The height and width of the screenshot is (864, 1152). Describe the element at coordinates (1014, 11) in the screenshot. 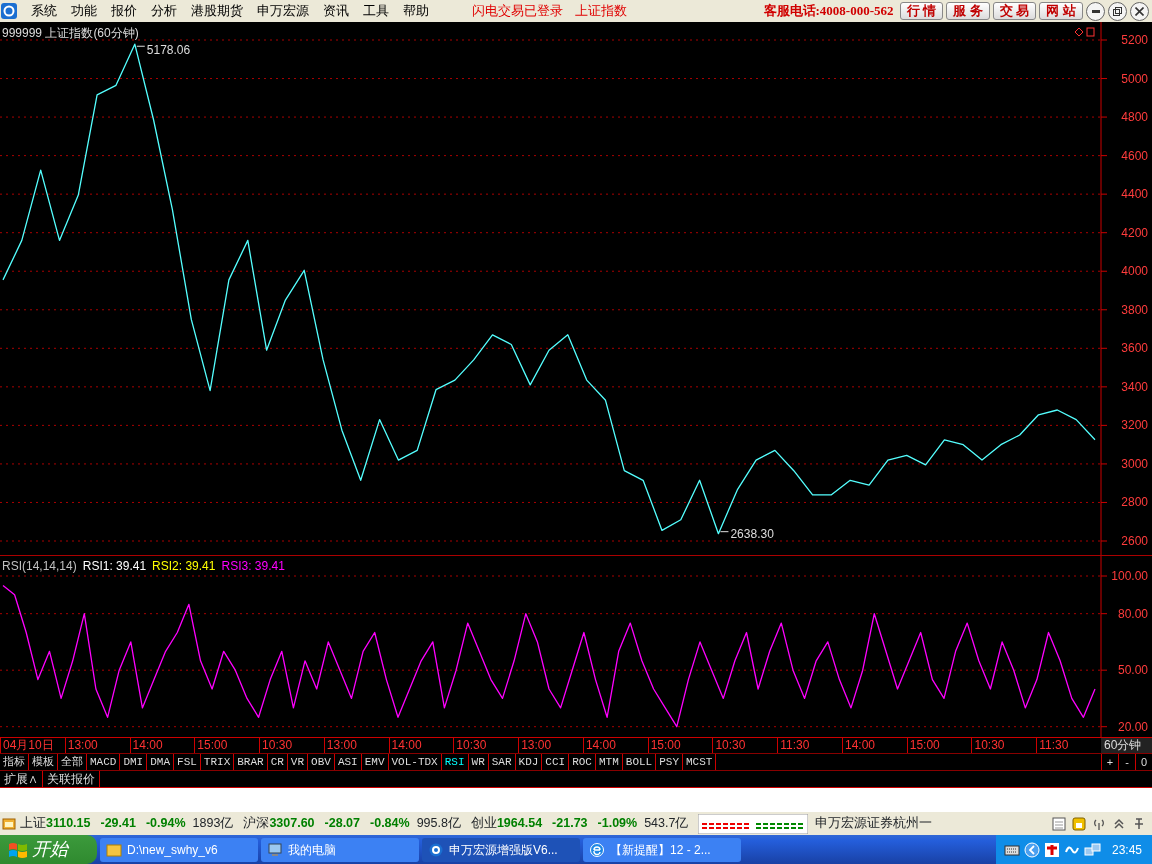

I see `service-button: 交 易` at that location.